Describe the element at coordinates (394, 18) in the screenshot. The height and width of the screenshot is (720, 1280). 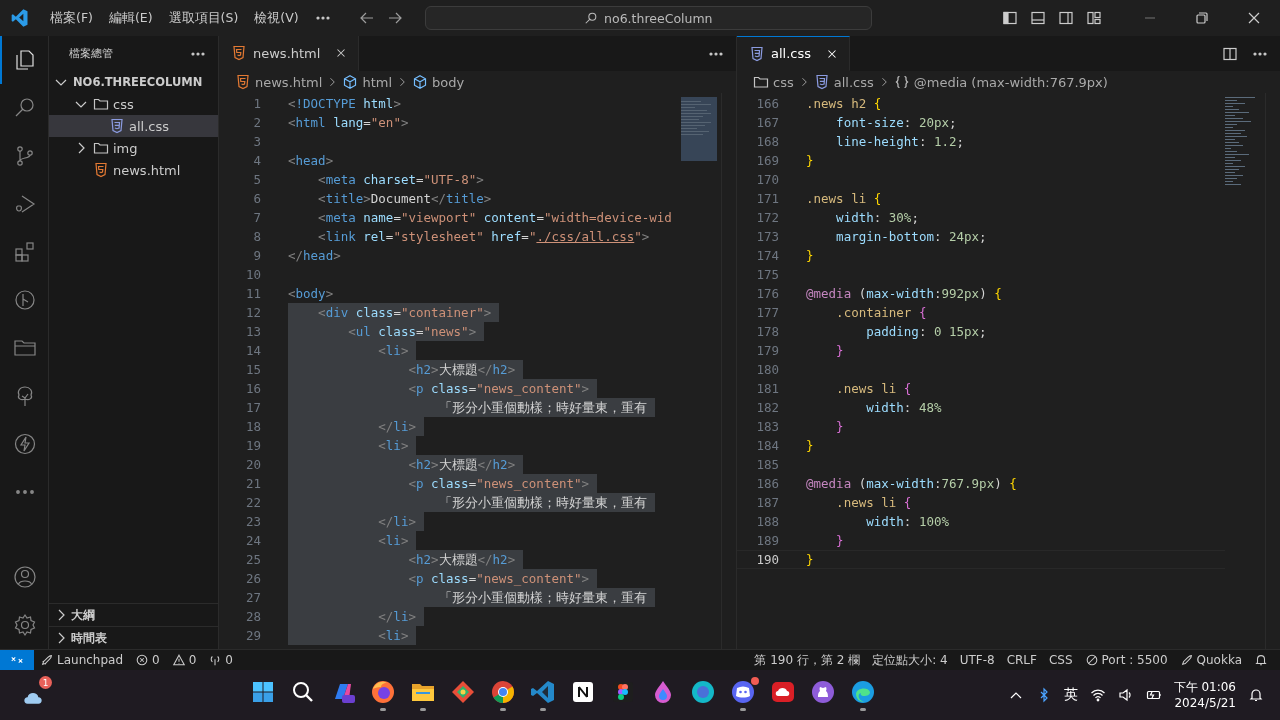
I see `forward-icon` at that location.